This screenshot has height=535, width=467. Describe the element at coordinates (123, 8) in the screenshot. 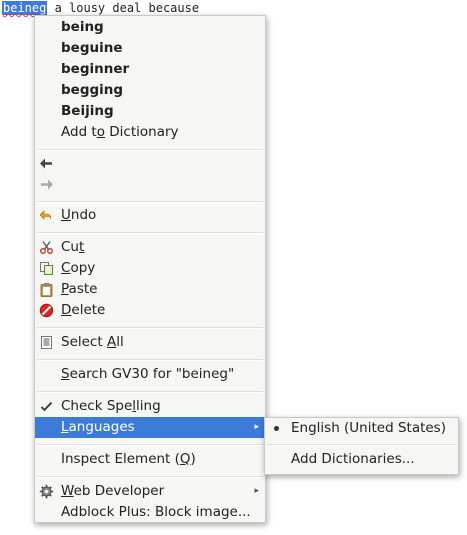

I see `editor-rest-text: a lousy deal because` at that location.